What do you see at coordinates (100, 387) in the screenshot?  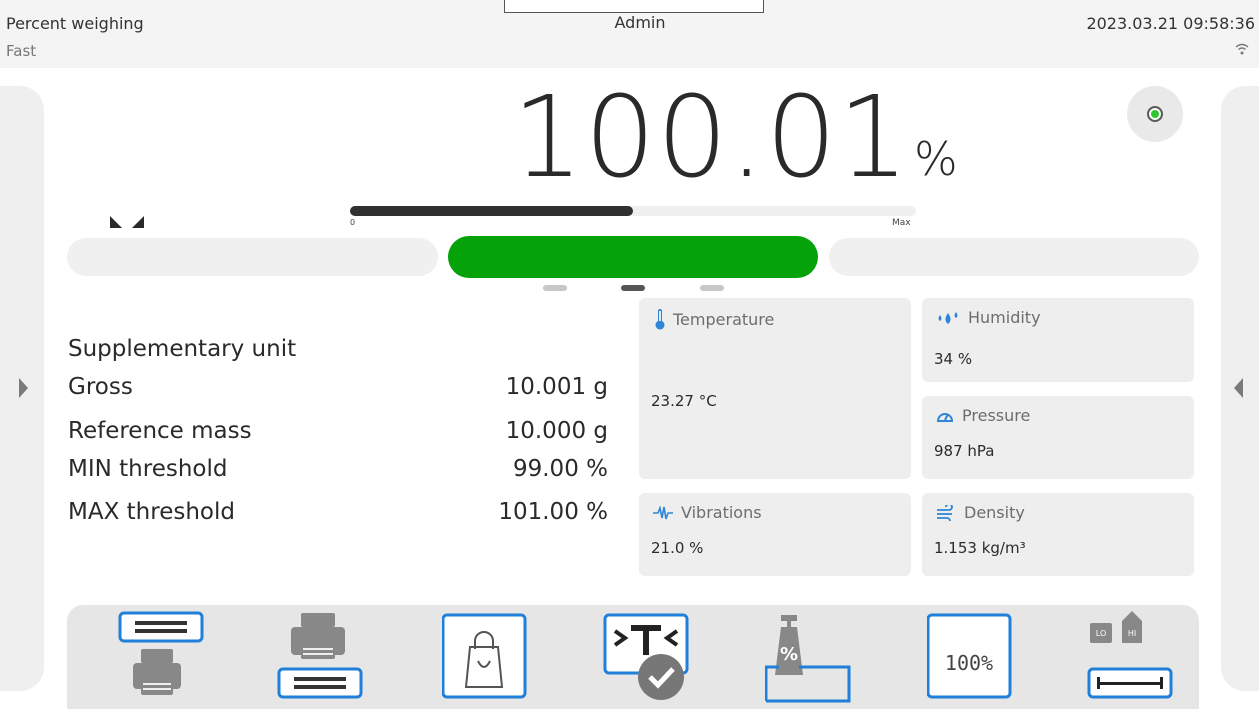 I see `info-label: Gross` at bounding box center [100, 387].